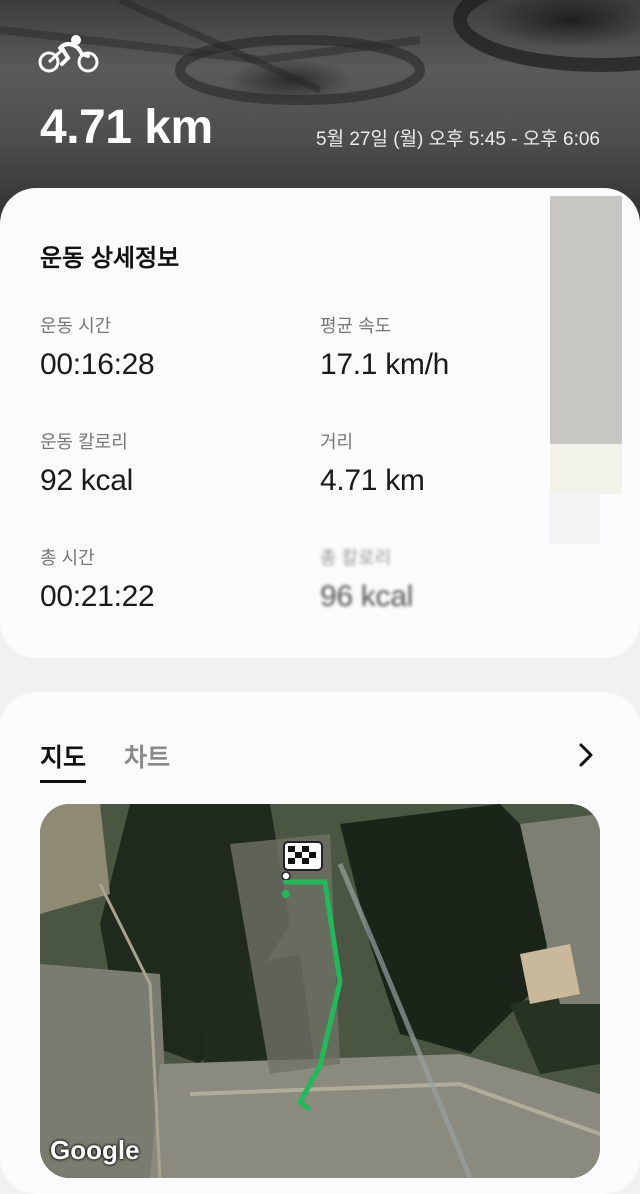 The width and height of the screenshot is (640, 1194). What do you see at coordinates (356, 326) in the screenshot?
I see `stat-label: 평균 속도` at bounding box center [356, 326].